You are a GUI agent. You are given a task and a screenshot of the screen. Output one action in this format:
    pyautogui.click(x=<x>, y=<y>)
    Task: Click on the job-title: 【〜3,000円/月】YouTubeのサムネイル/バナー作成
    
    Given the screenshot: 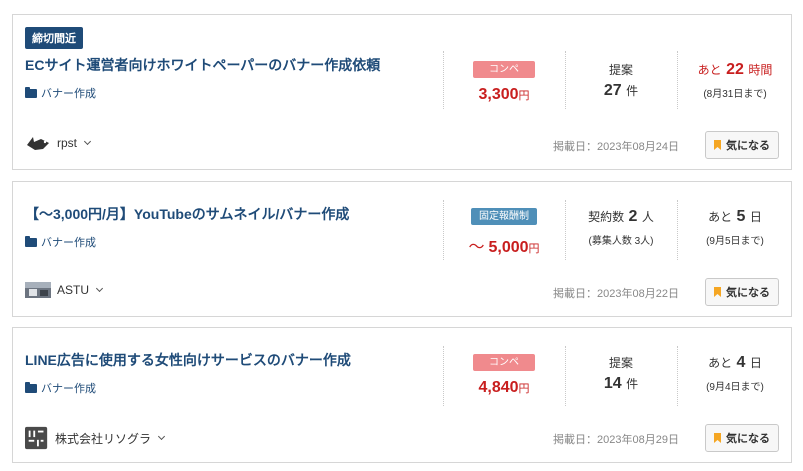 What is the action you would take?
    pyautogui.click(x=187, y=214)
    